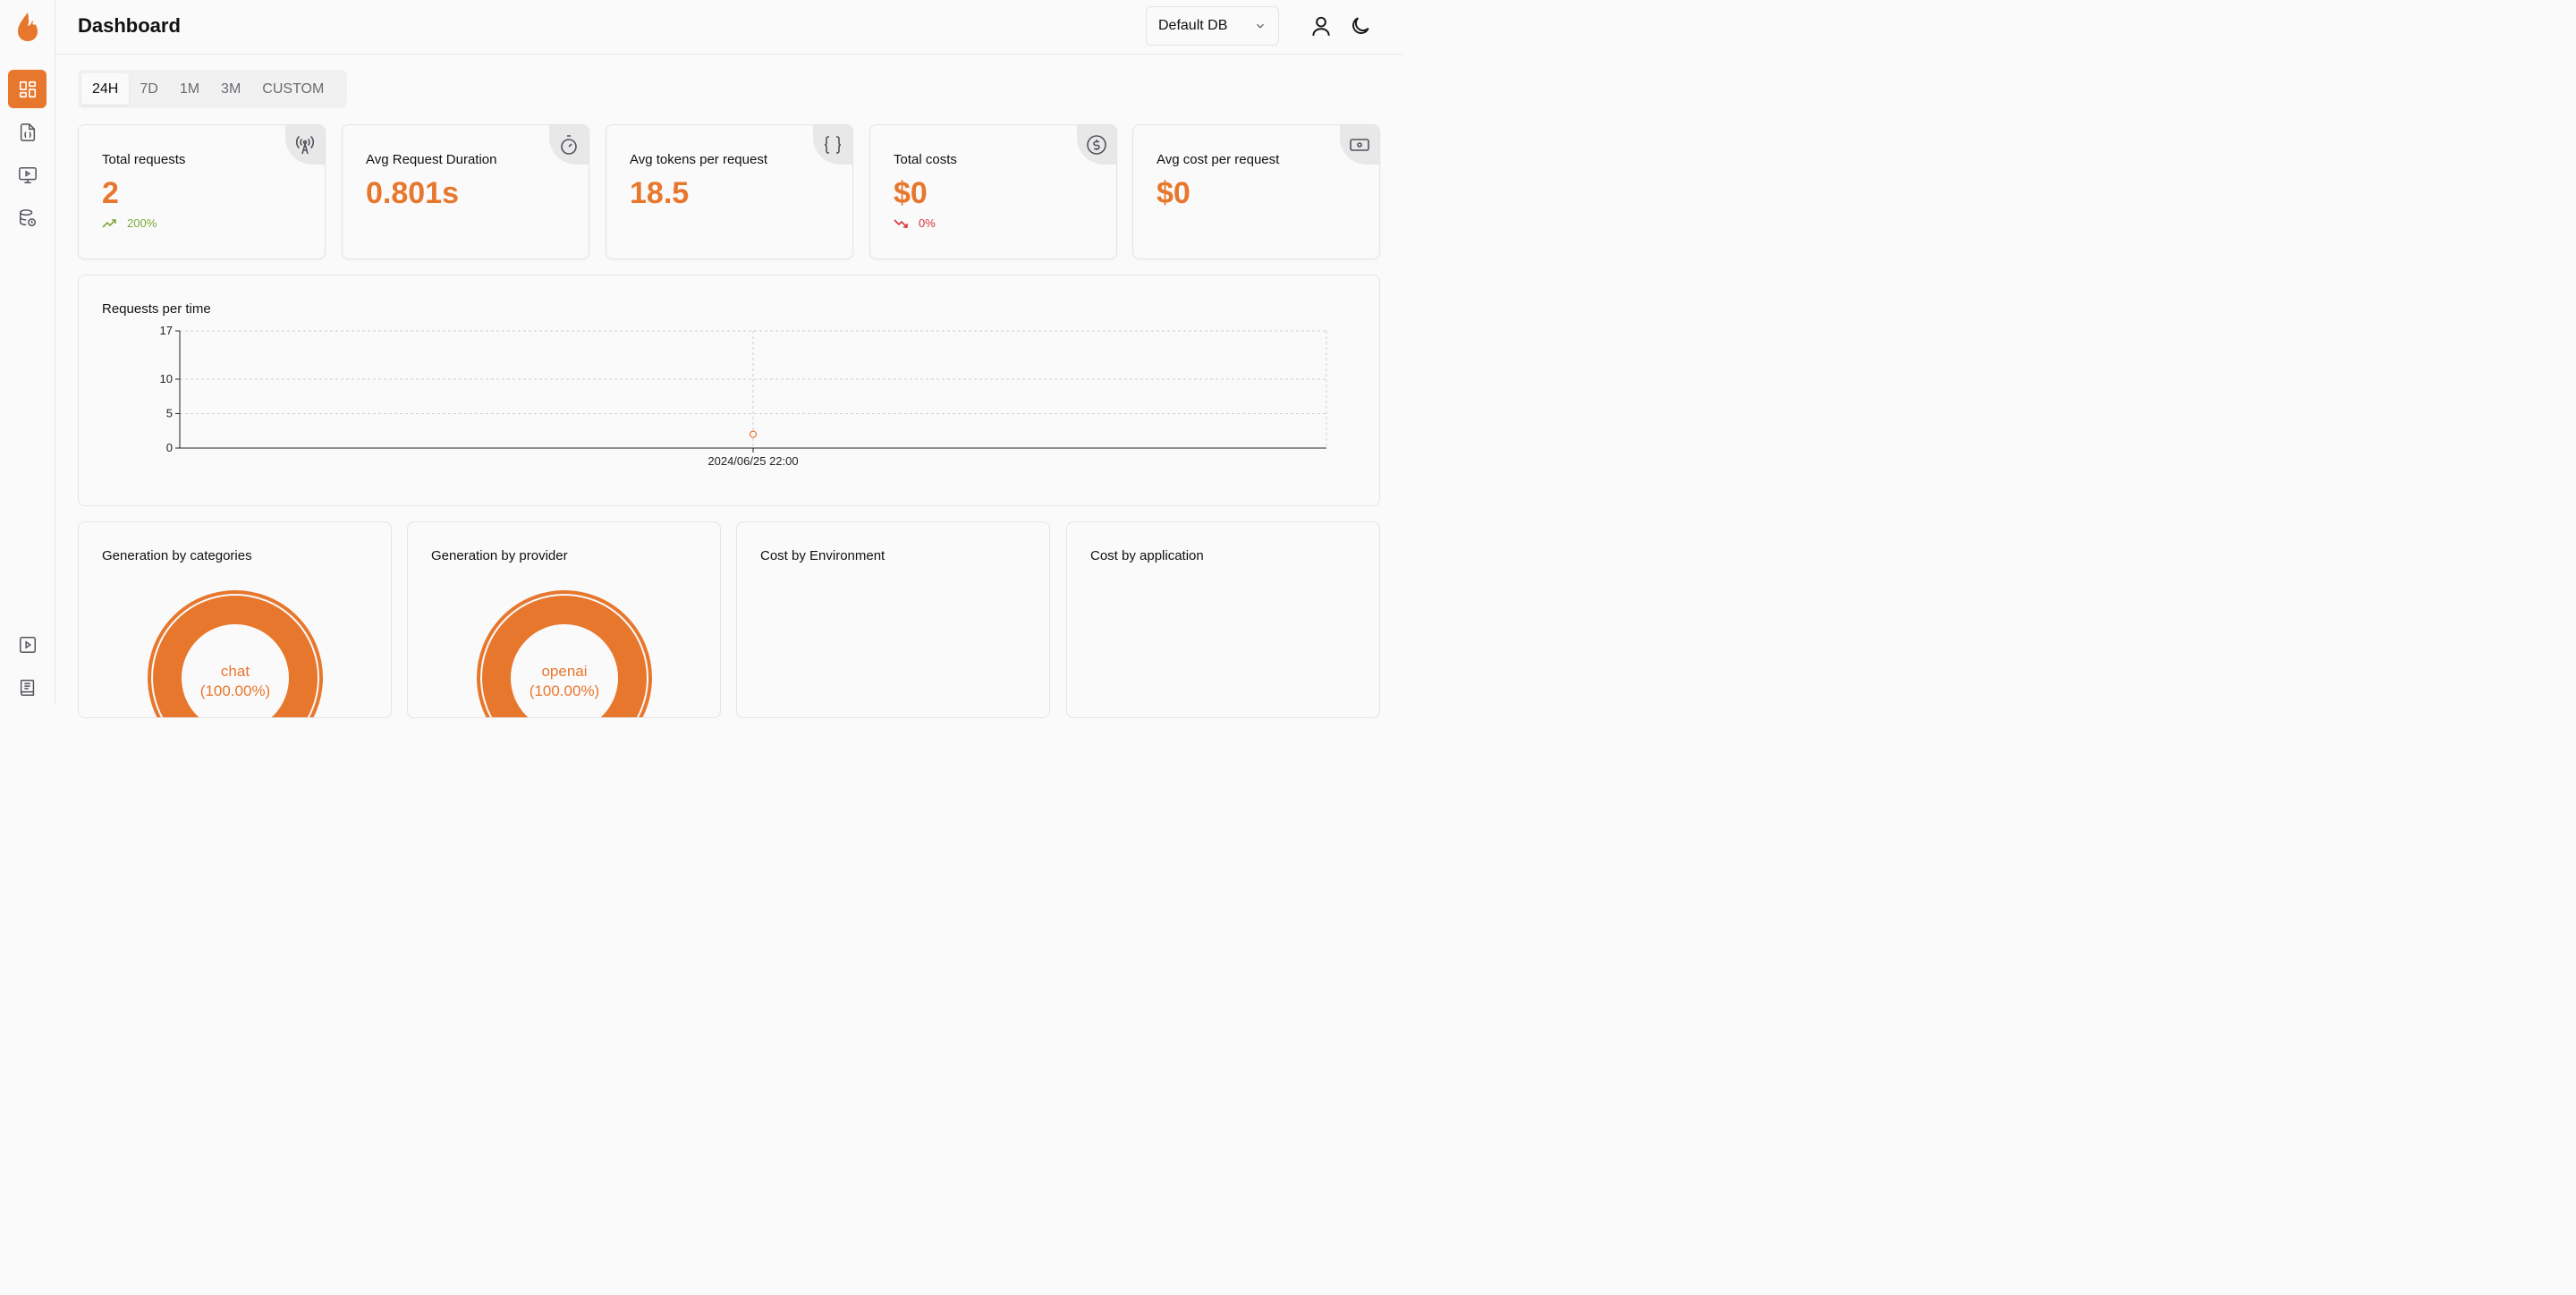 The height and width of the screenshot is (1295, 2576). I want to click on y-tick-label: 10, so click(166, 378).